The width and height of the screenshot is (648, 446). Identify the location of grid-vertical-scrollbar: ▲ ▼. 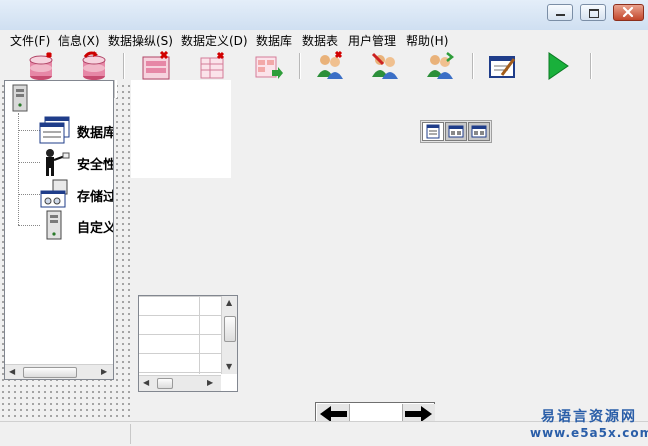
(229, 335).